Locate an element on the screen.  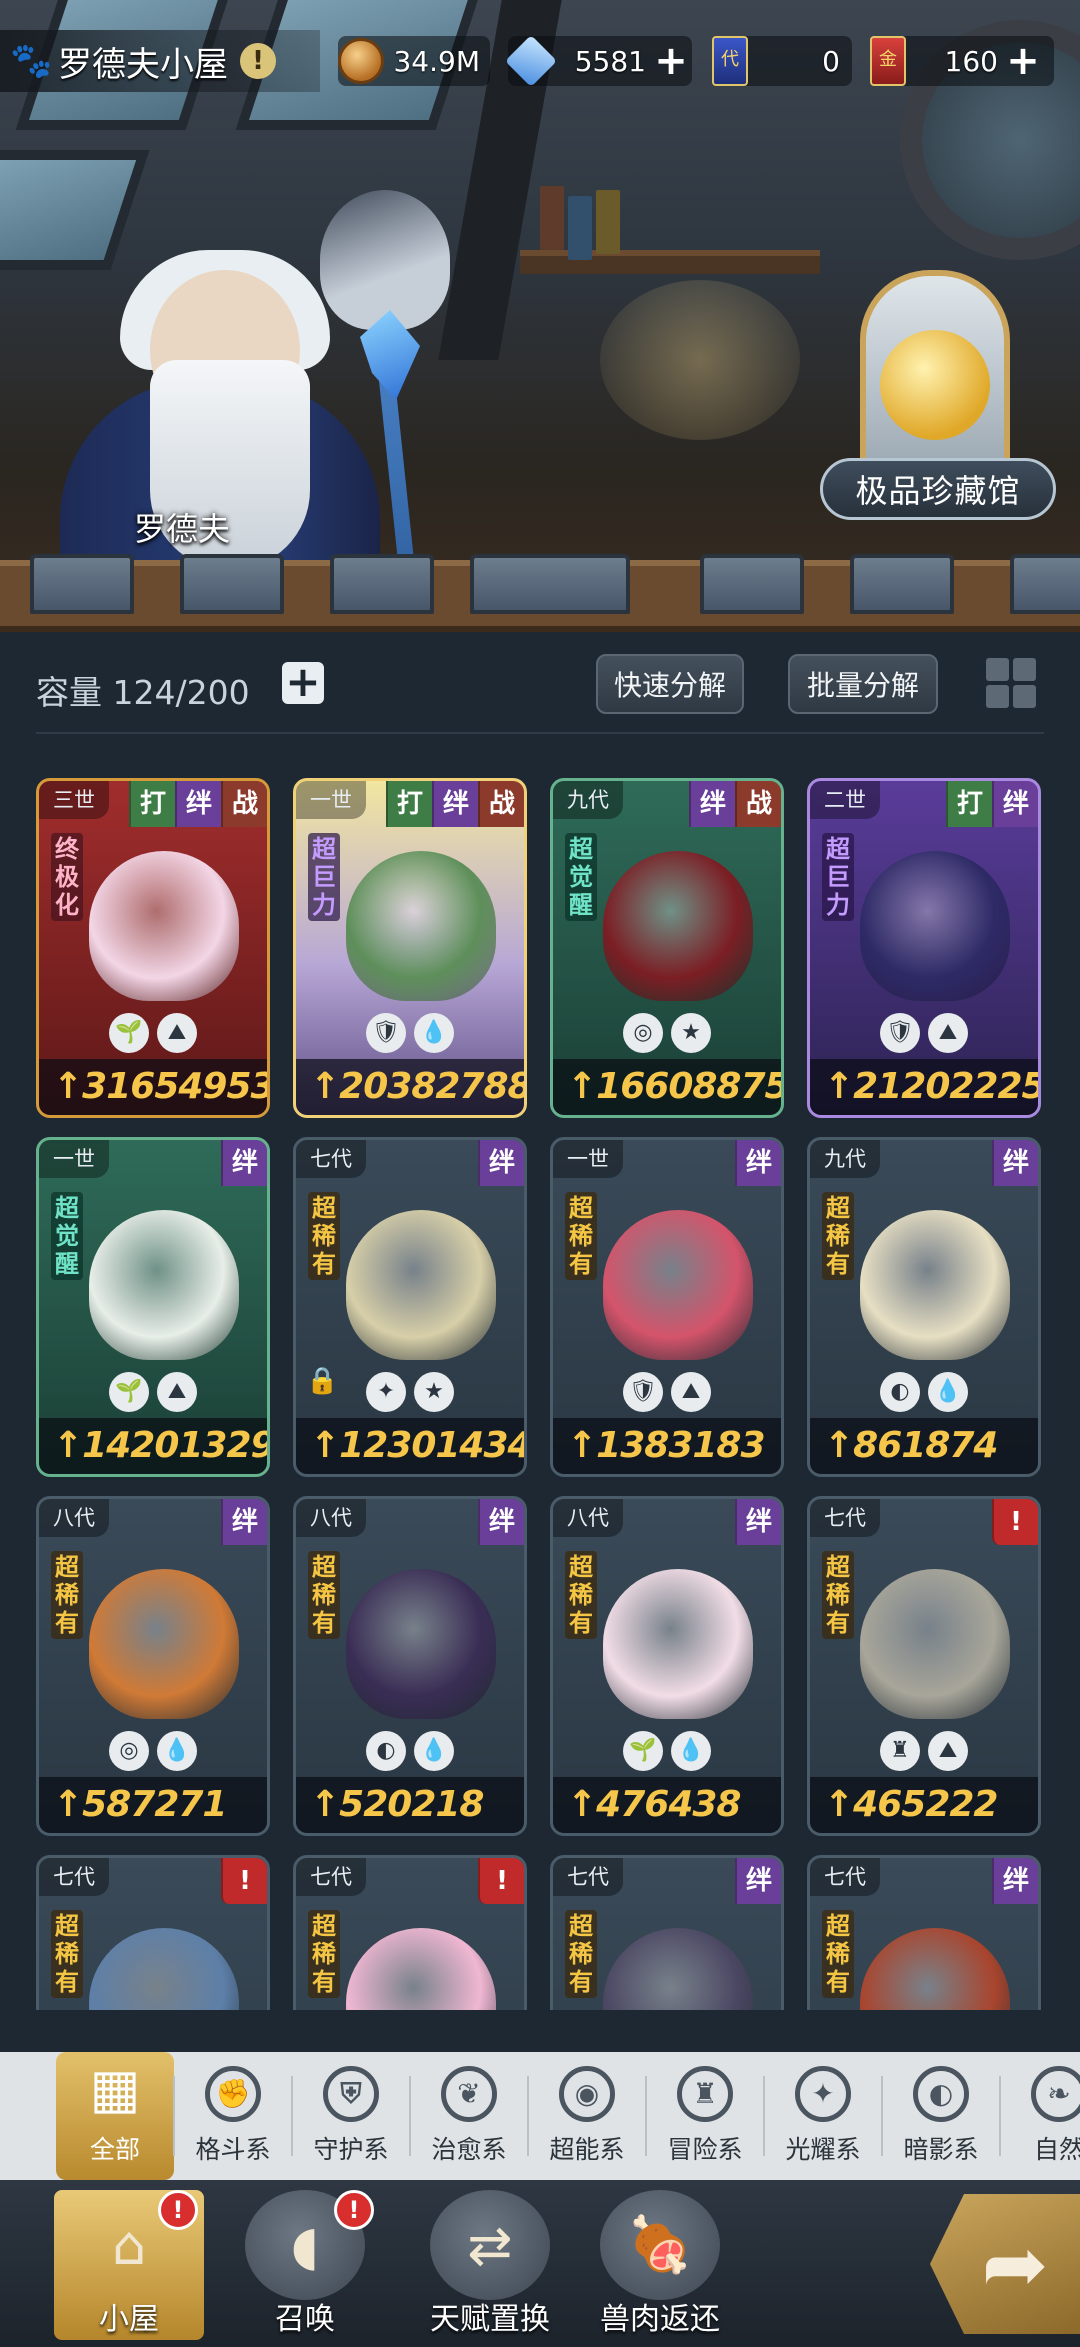
add-crystal-button: + is located at coordinates (671, 61).